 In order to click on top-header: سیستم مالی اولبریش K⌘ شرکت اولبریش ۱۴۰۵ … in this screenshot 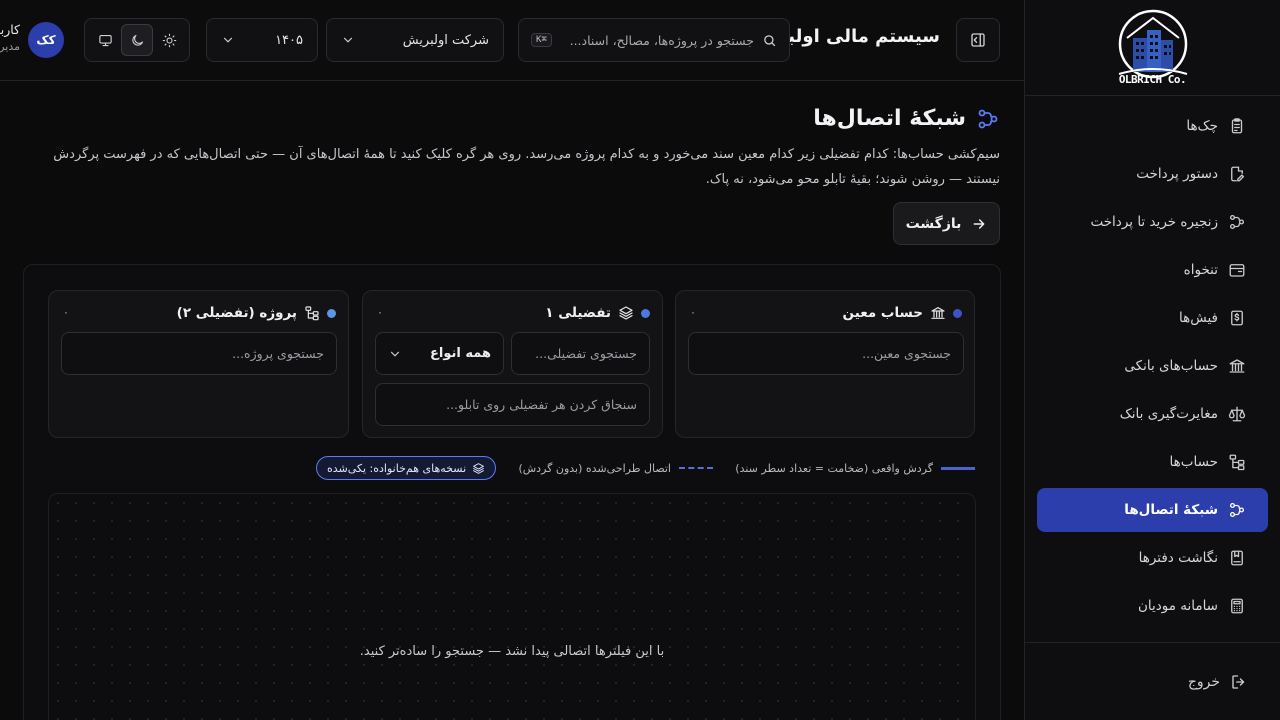, I will do `click(512, 40)`.